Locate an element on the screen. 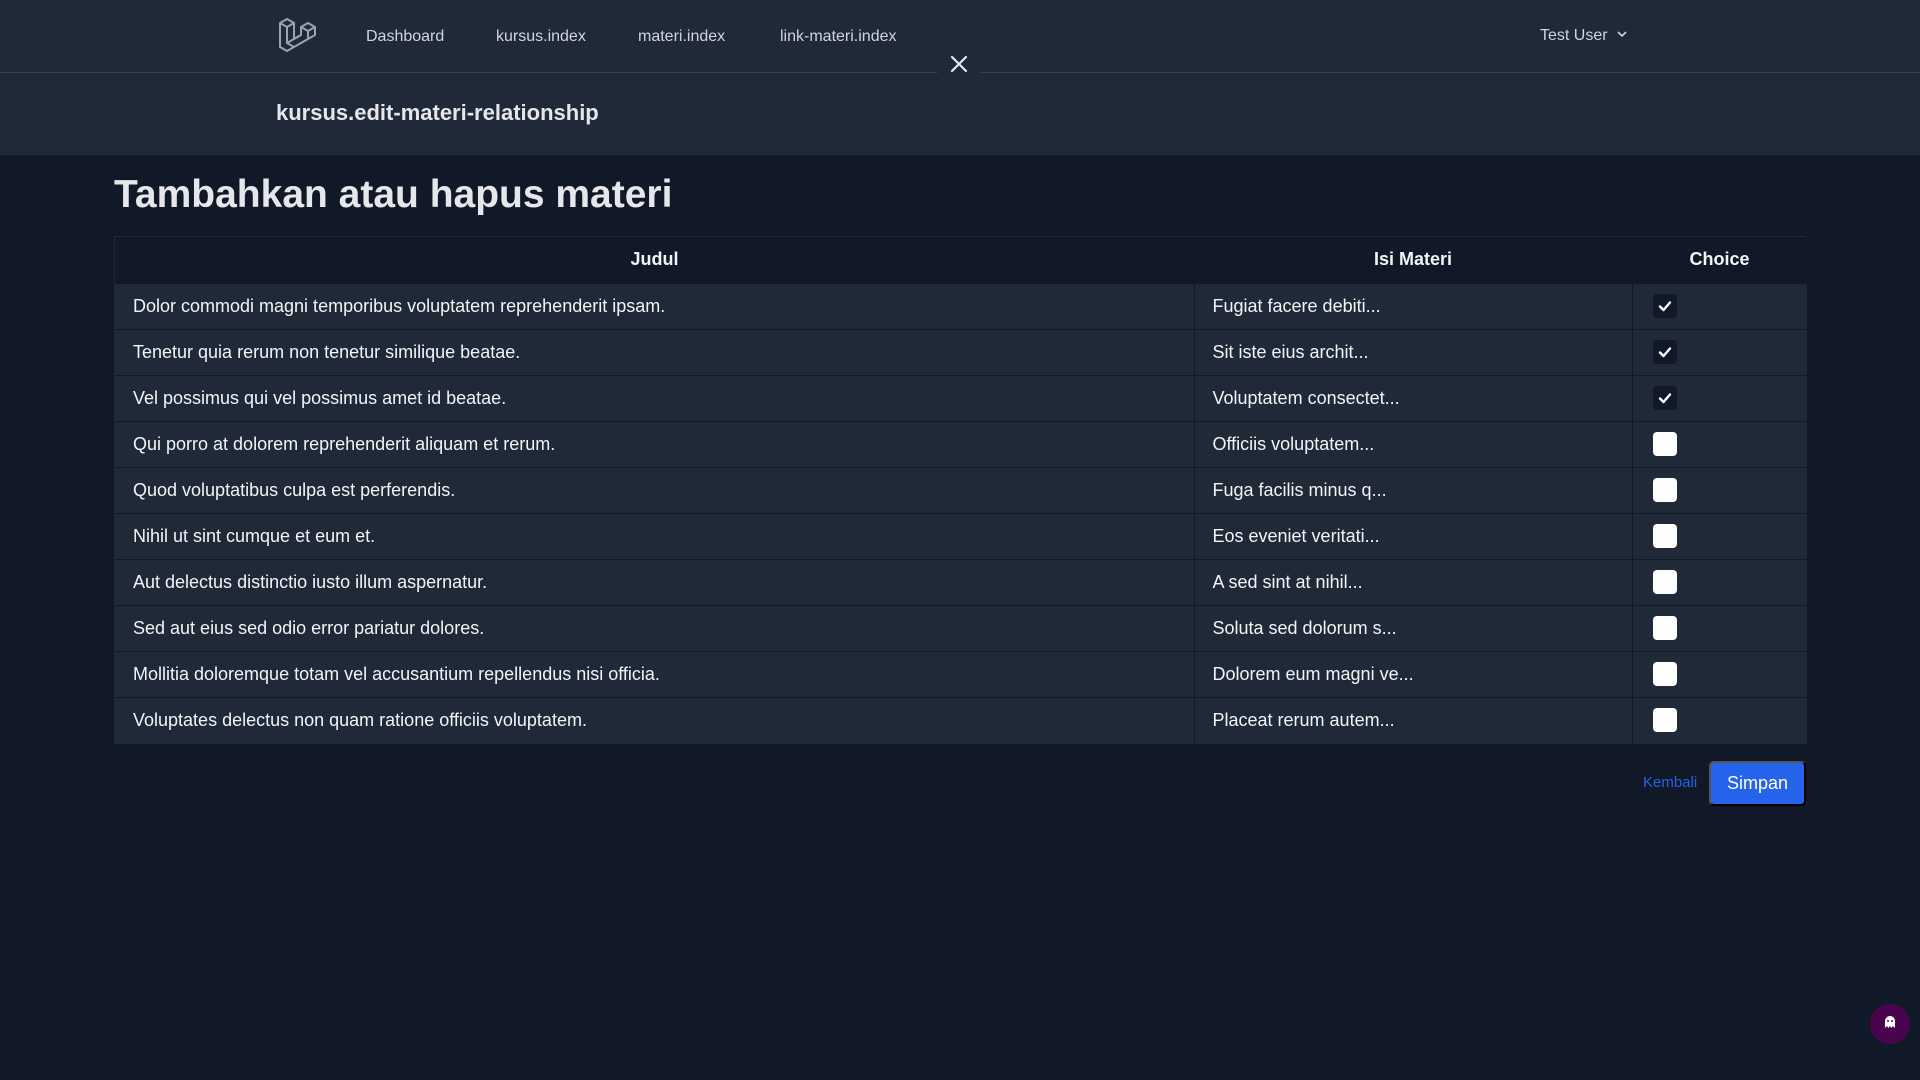 The width and height of the screenshot is (1920, 1080). laravel-logo-icon is located at coordinates (297, 36).